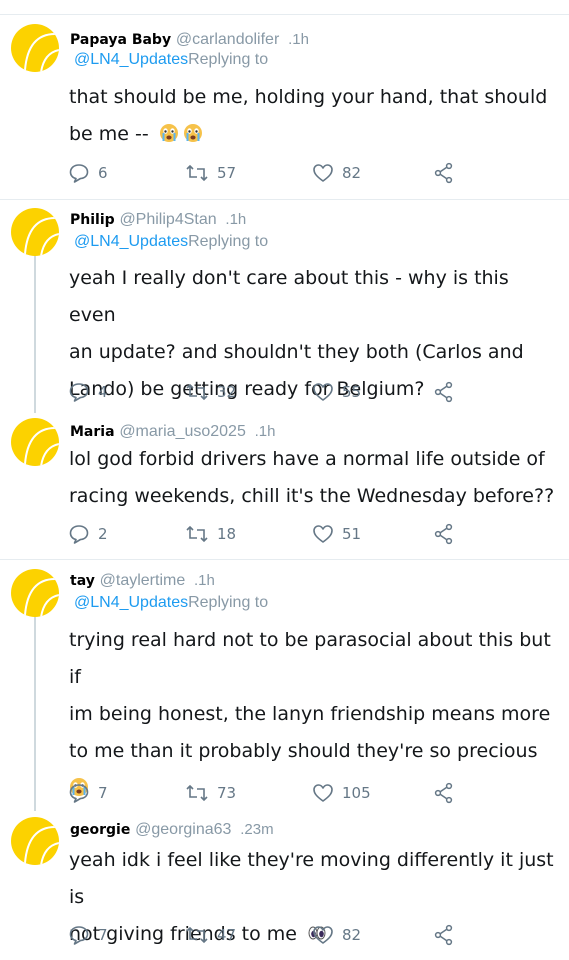  I want to click on tweet-header: Maria @maria_uso2025 .1h, so click(173, 431).